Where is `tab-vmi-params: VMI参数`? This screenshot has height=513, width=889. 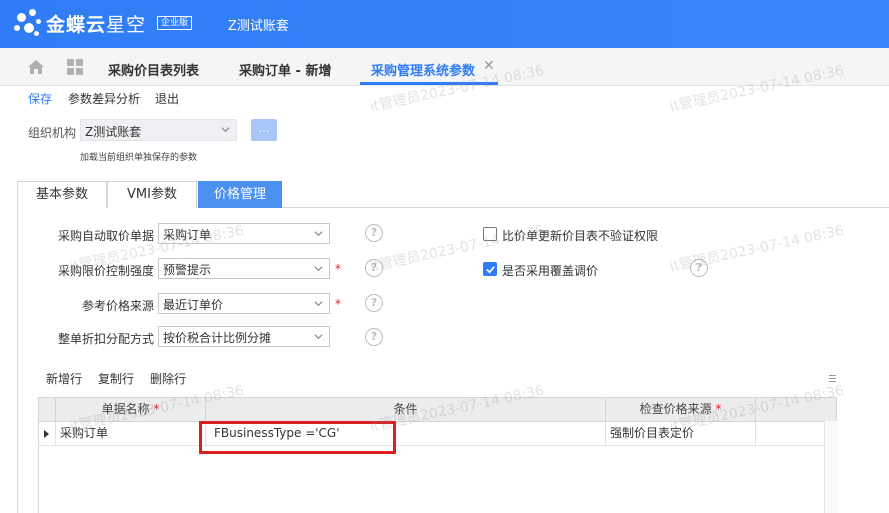 tab-vmi-params: VMI参数 is located at coordinates (152, 194).